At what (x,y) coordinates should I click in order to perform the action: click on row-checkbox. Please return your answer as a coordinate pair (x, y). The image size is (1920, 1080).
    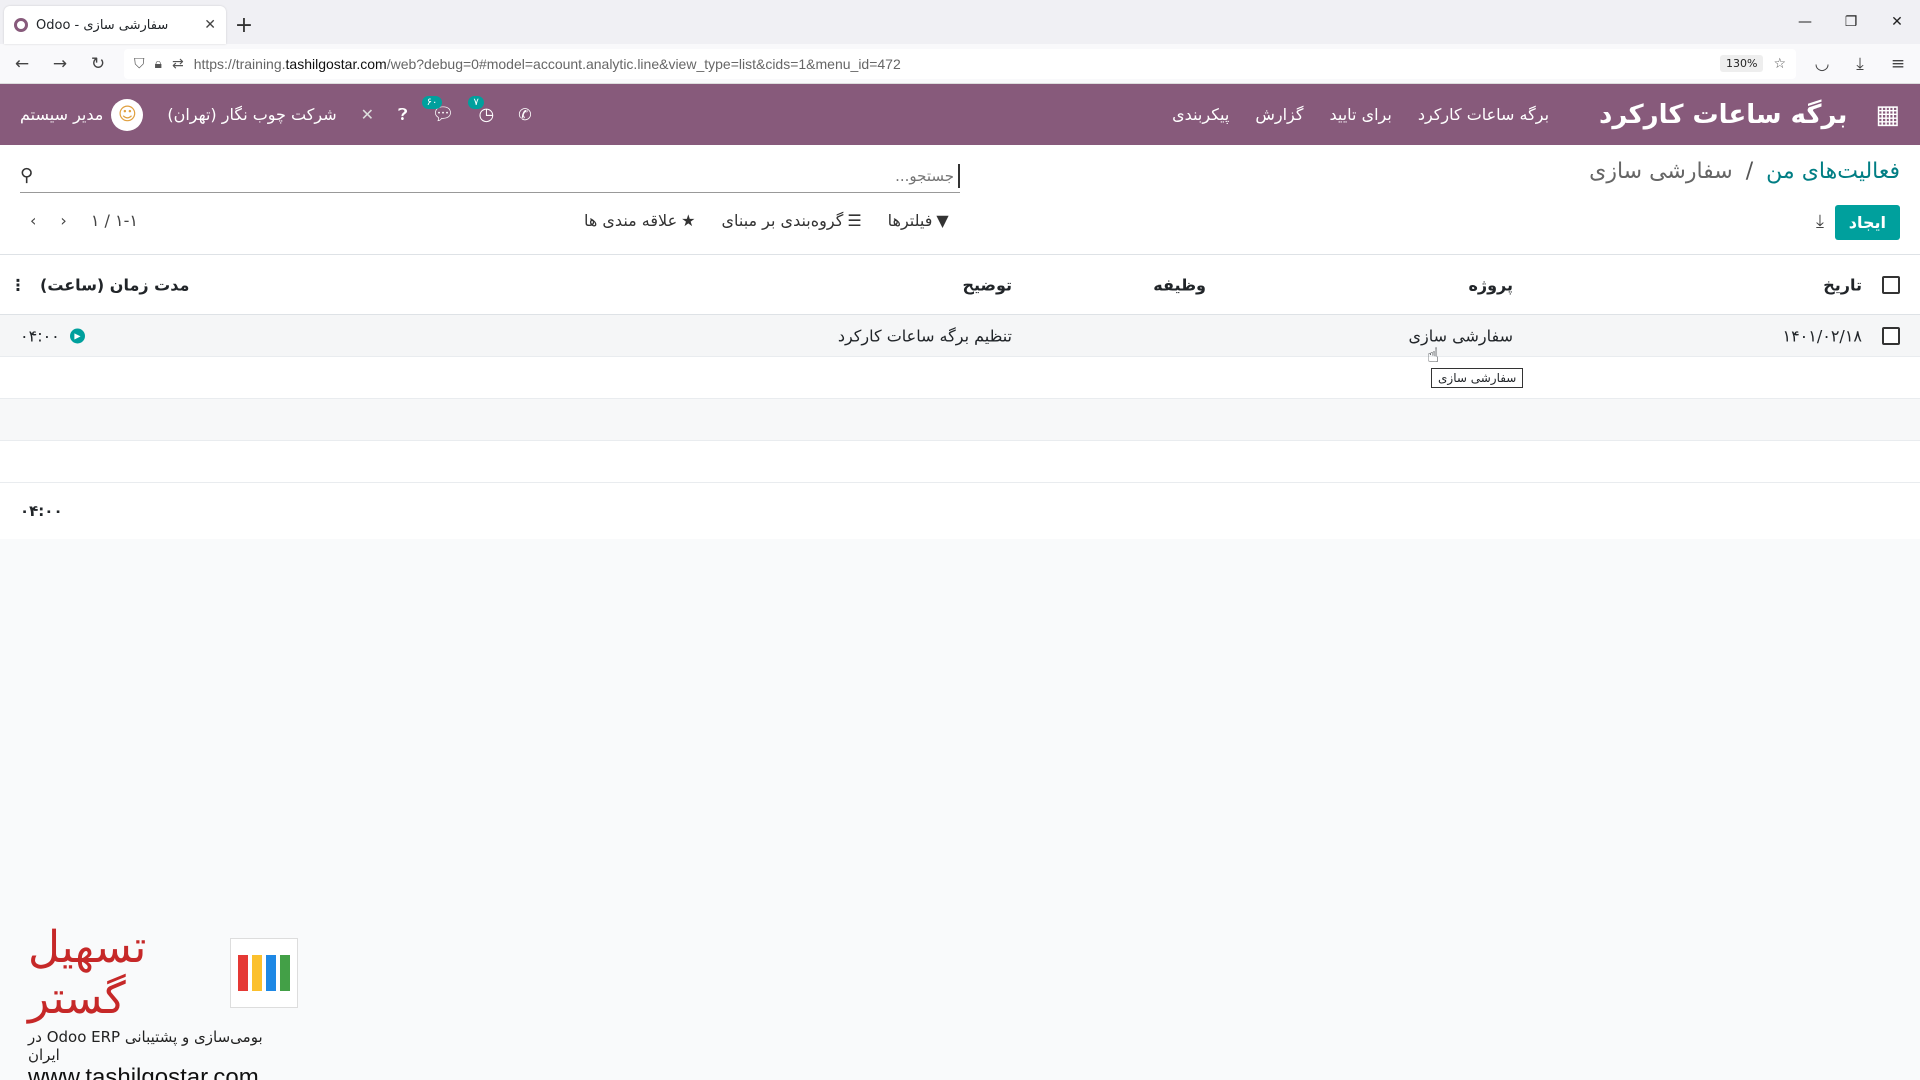
    Looking at the image, I should click on (1891, 335).